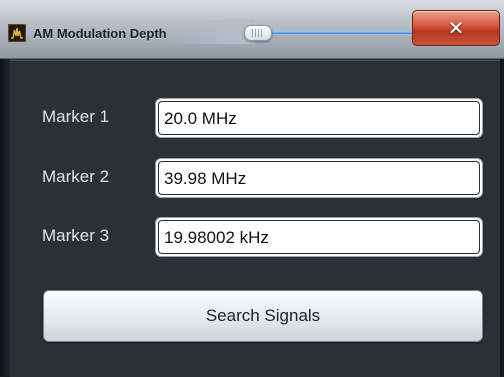 Image resolution: width=504 pixels, height=377 pixels. I want to click on marker-2-value: 39.98 MHz, so click(319, 178).